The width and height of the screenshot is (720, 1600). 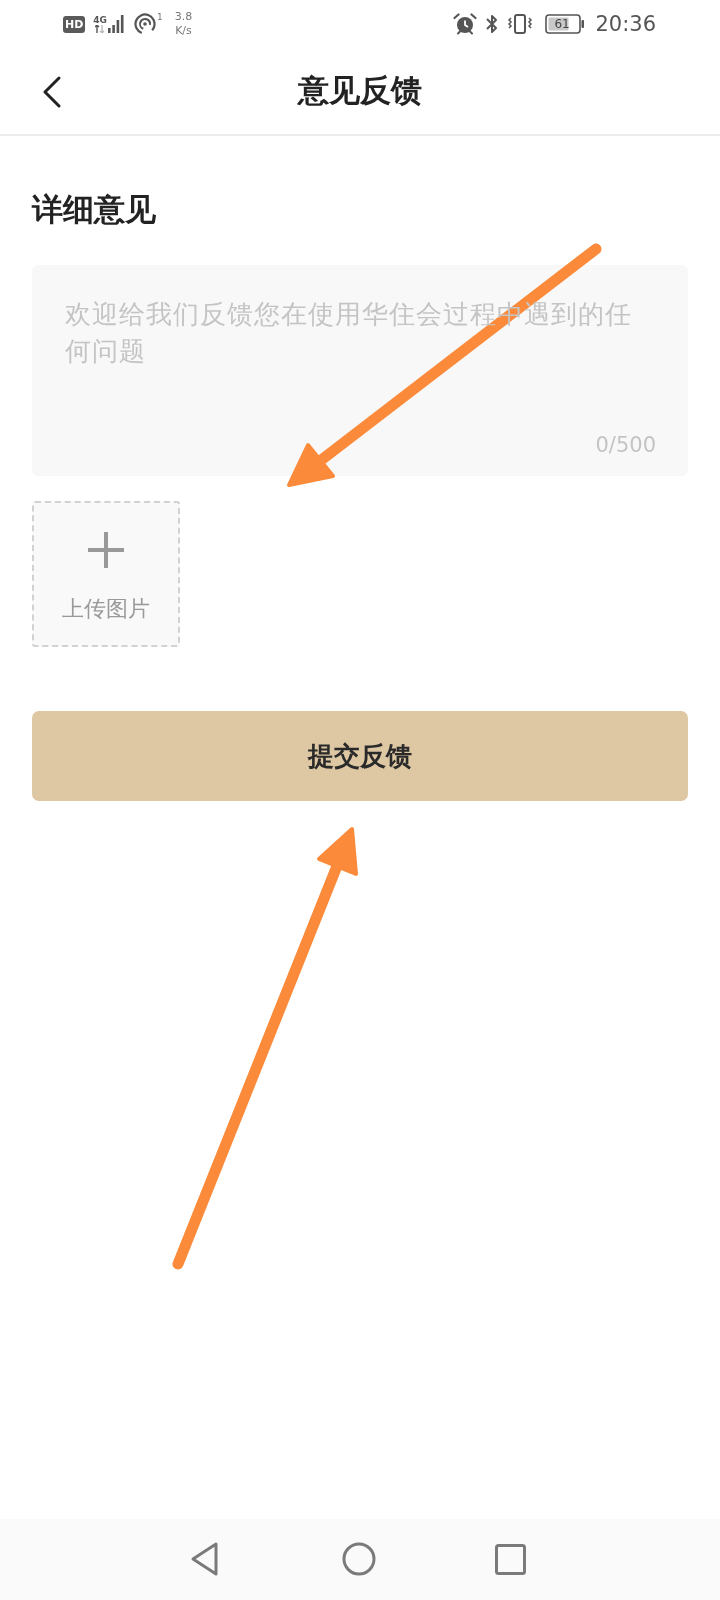 What do you see at coordinates (205, 1559) in the screenshot?
I see `nav-back-icon` at bounding box center [205, 1559].